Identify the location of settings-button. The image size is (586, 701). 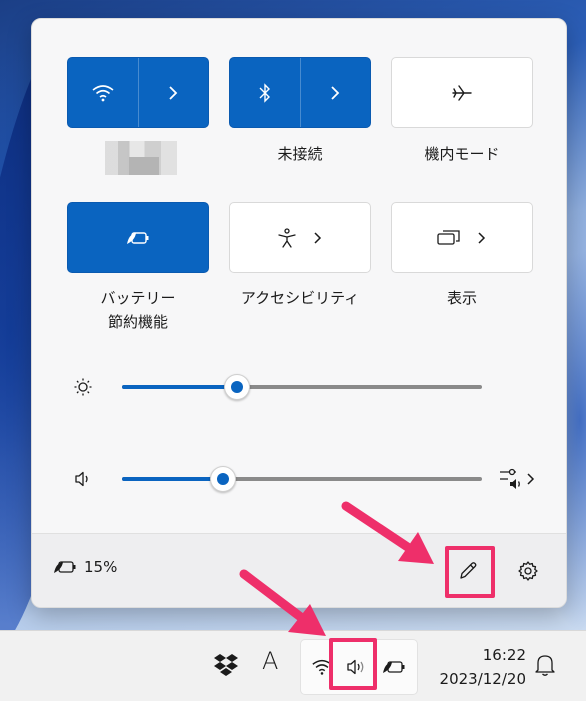
(528, 571).